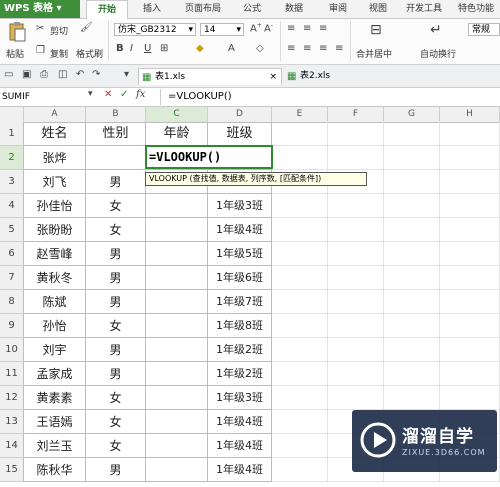 The height and width of the screenshot is (487, 500). What do you see at coordinates (240, 374) in the screenshot?
I see `cell: 1年级2班` at bounding box center [240, 374].